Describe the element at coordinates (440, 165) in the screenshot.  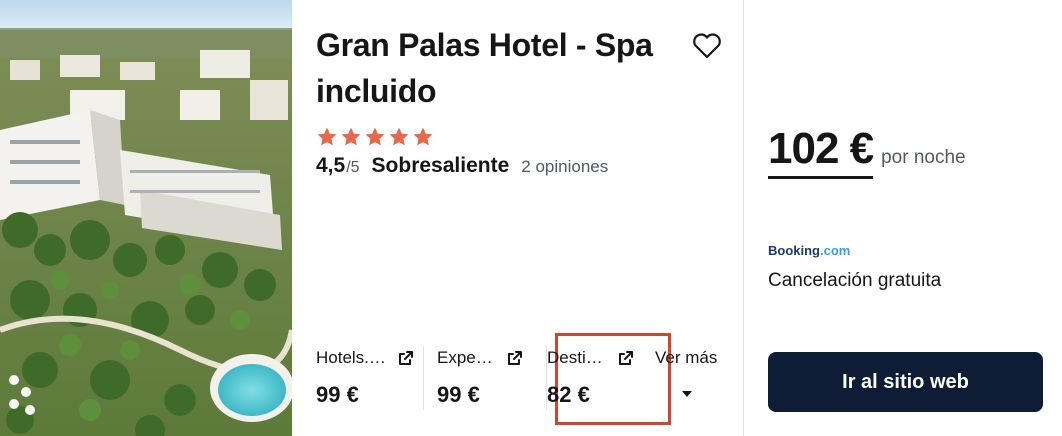
I see `rating-verdict: Sobresaliente` at that location.